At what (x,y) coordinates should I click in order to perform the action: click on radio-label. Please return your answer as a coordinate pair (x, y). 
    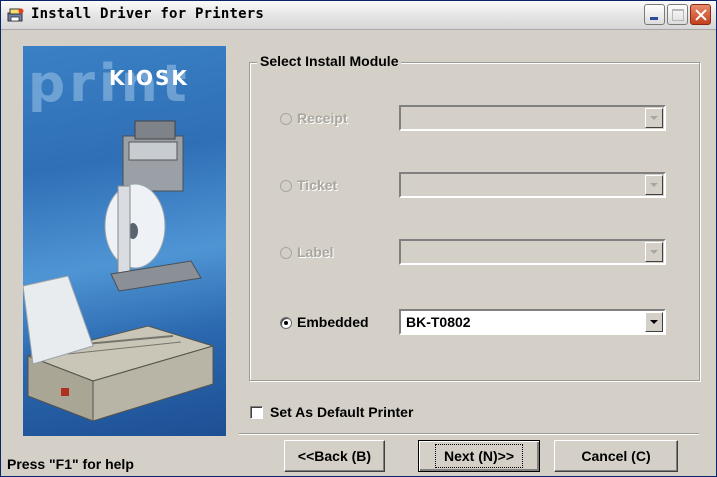
    Looking at the image, I should click on (286, 253).